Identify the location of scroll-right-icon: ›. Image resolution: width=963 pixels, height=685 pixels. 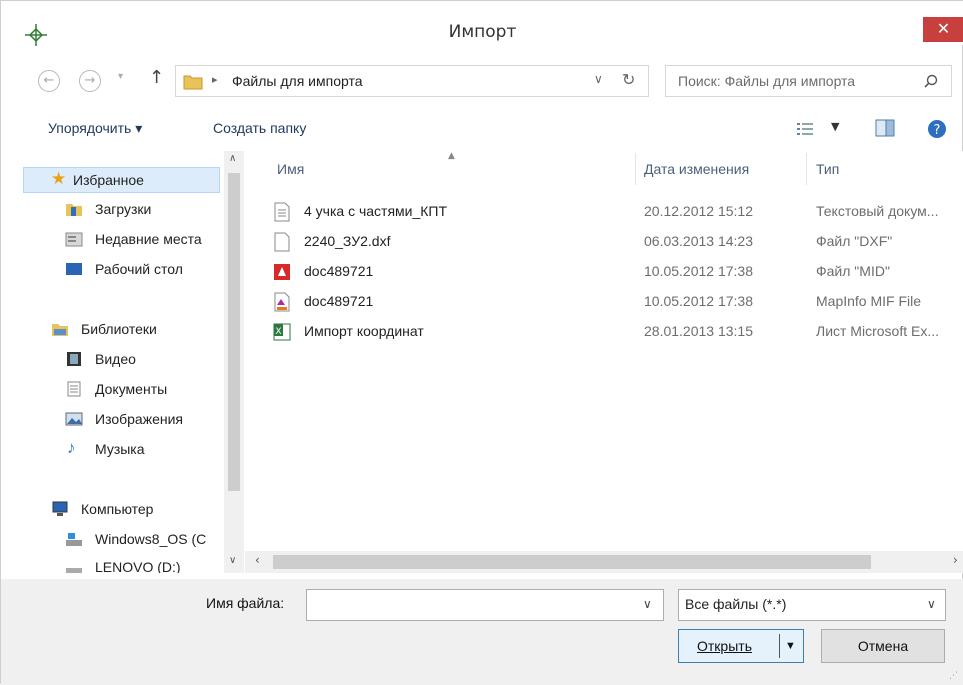
(955, 560).